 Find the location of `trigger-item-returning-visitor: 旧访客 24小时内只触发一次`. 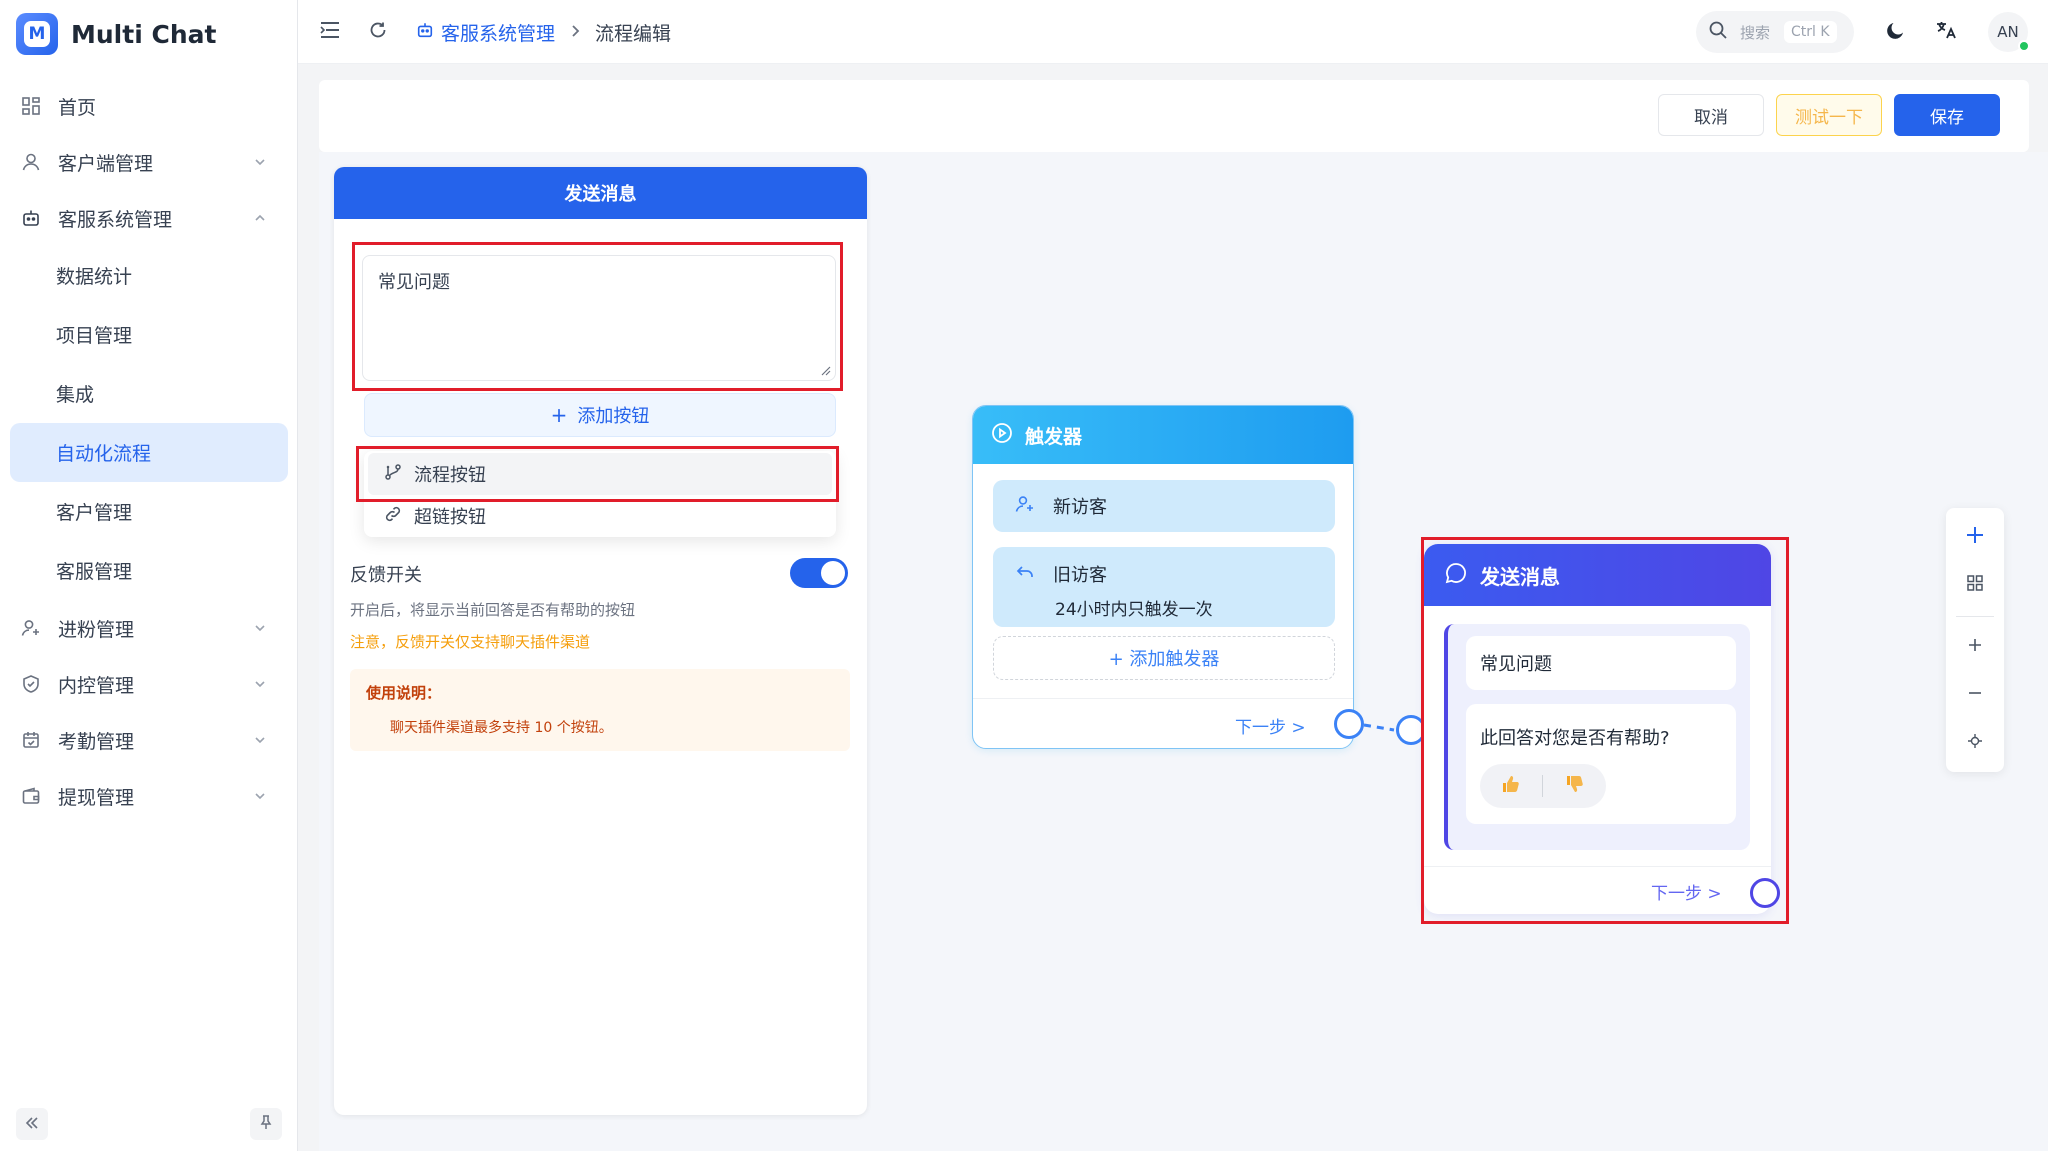

trigger-item-returning-visitor: 旧访客 24小时内只触发一次 is located at coordinates (1164, 587).